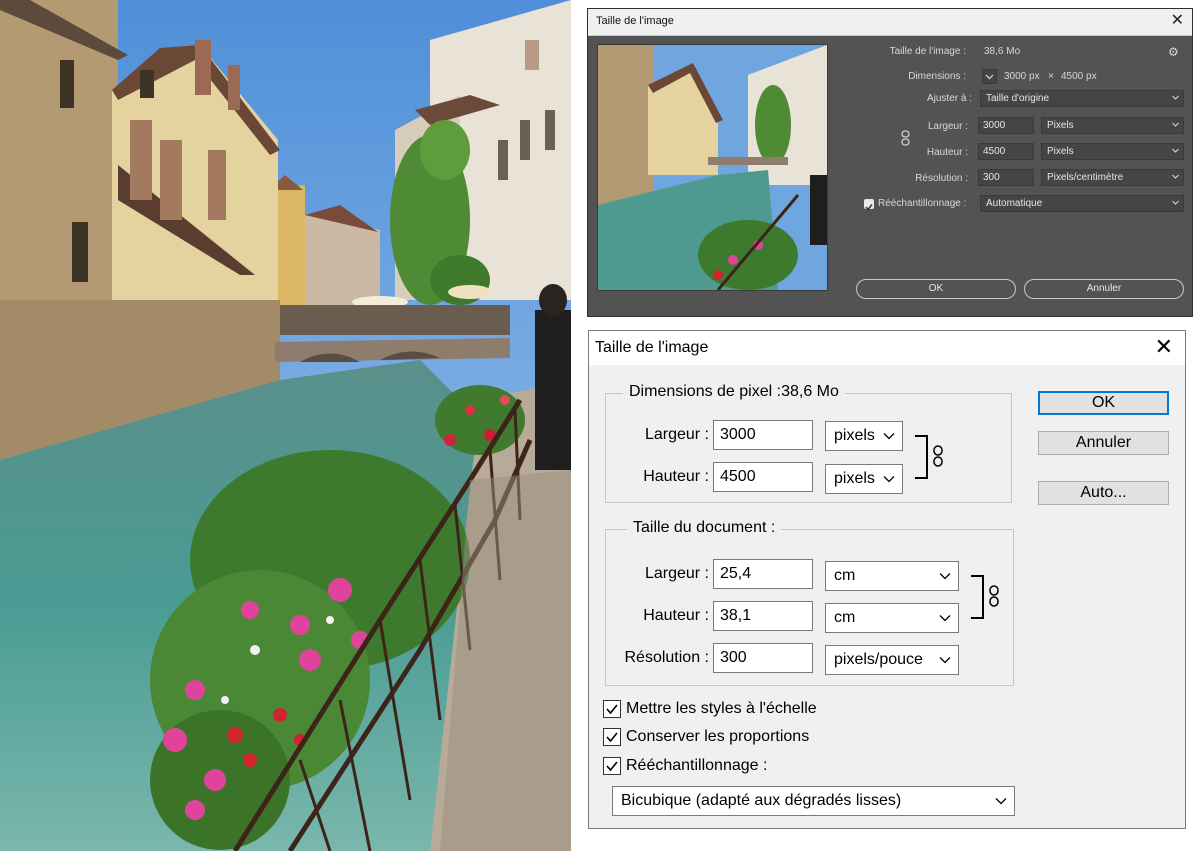  I want to click on width-unit-select: Pixels, so click(1112, 125).